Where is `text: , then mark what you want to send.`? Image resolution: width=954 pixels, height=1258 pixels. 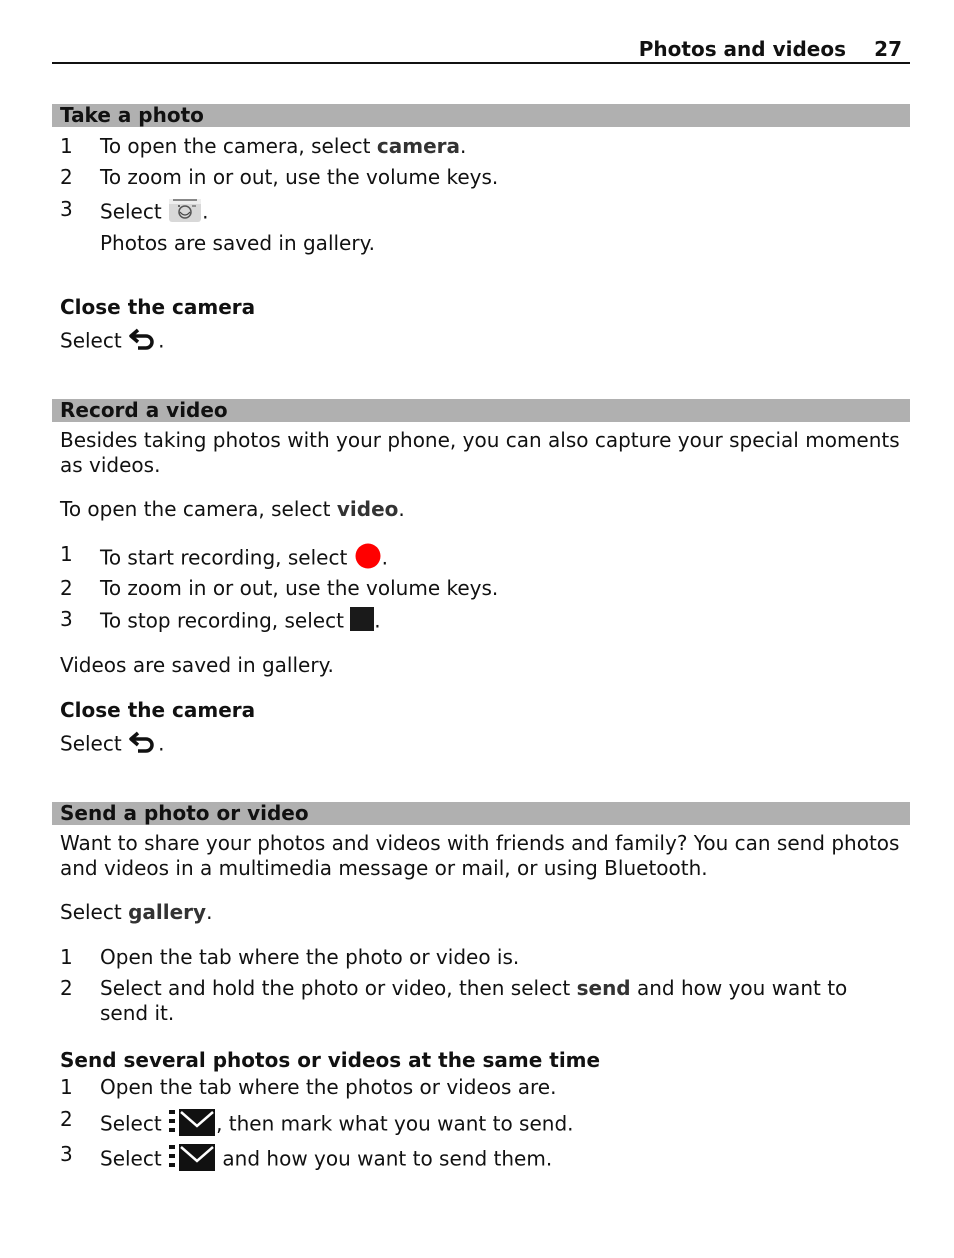 text: , then mark what you want to send. is located at coordinates (395, 1123).